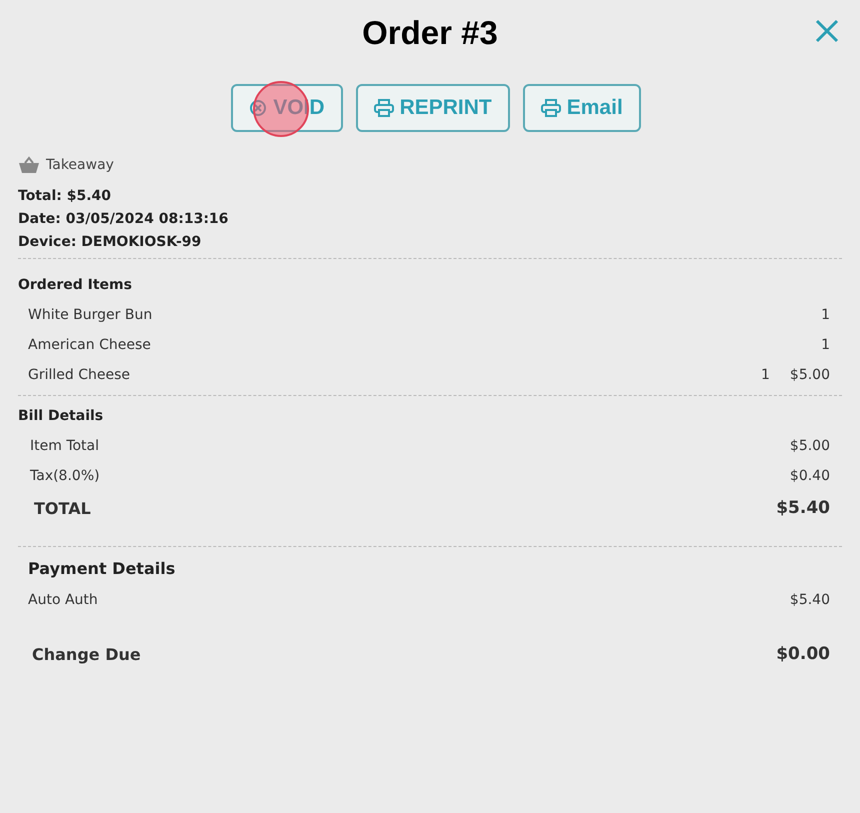  What do you see at coordinates (810, 446) in the screenshot?
I see `line-value: $5.00` at bounding box center [810, 446].